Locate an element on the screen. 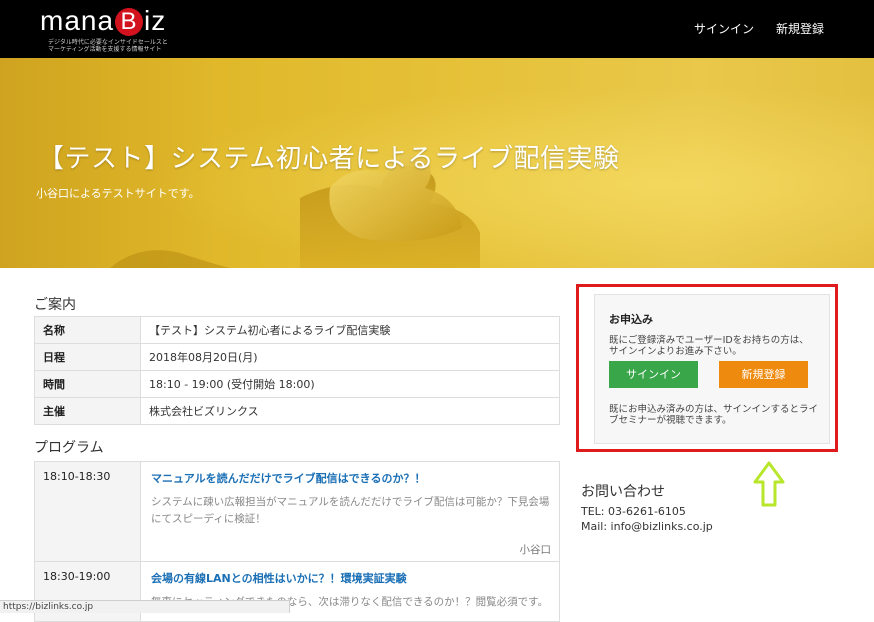 The width and height of the screenshot is (874, 622). program-title-link: マニュアルを読んだだけでライブ配信はできるのか？！ is located at coordinates (351, 478).